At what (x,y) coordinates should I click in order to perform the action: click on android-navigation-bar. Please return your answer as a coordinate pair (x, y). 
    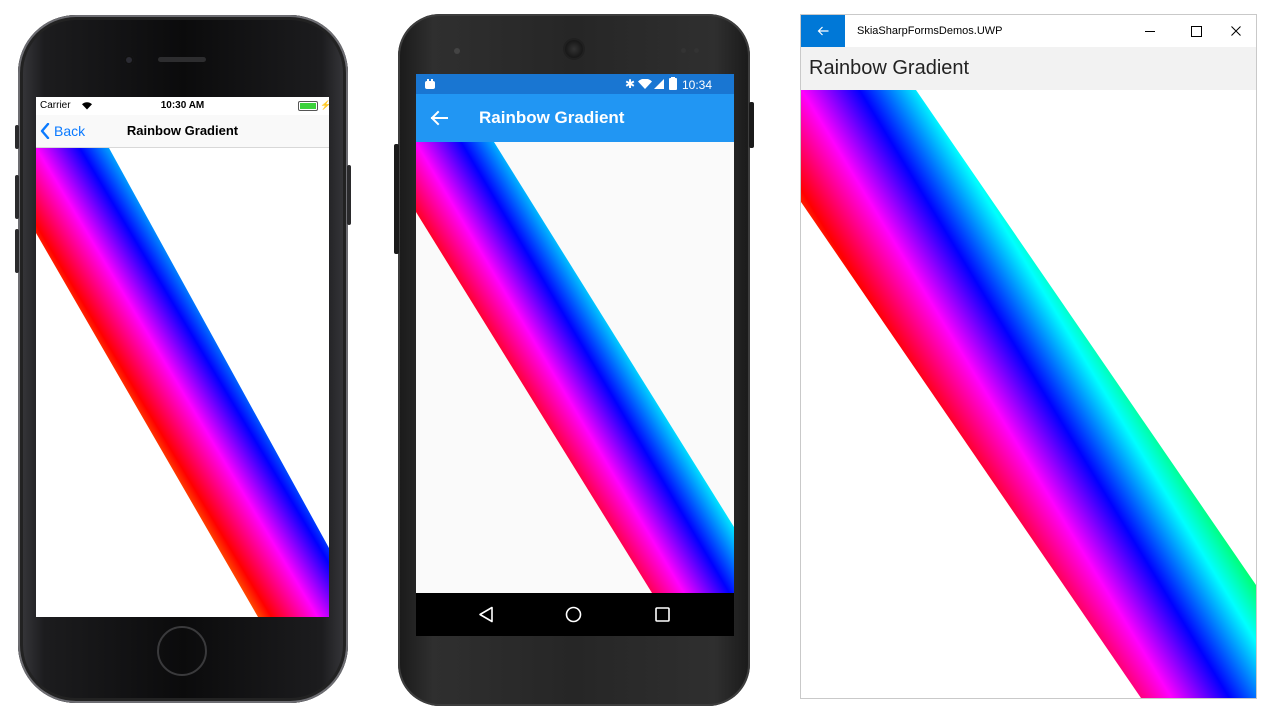
    Looking at the image, I should click on (575, 614).